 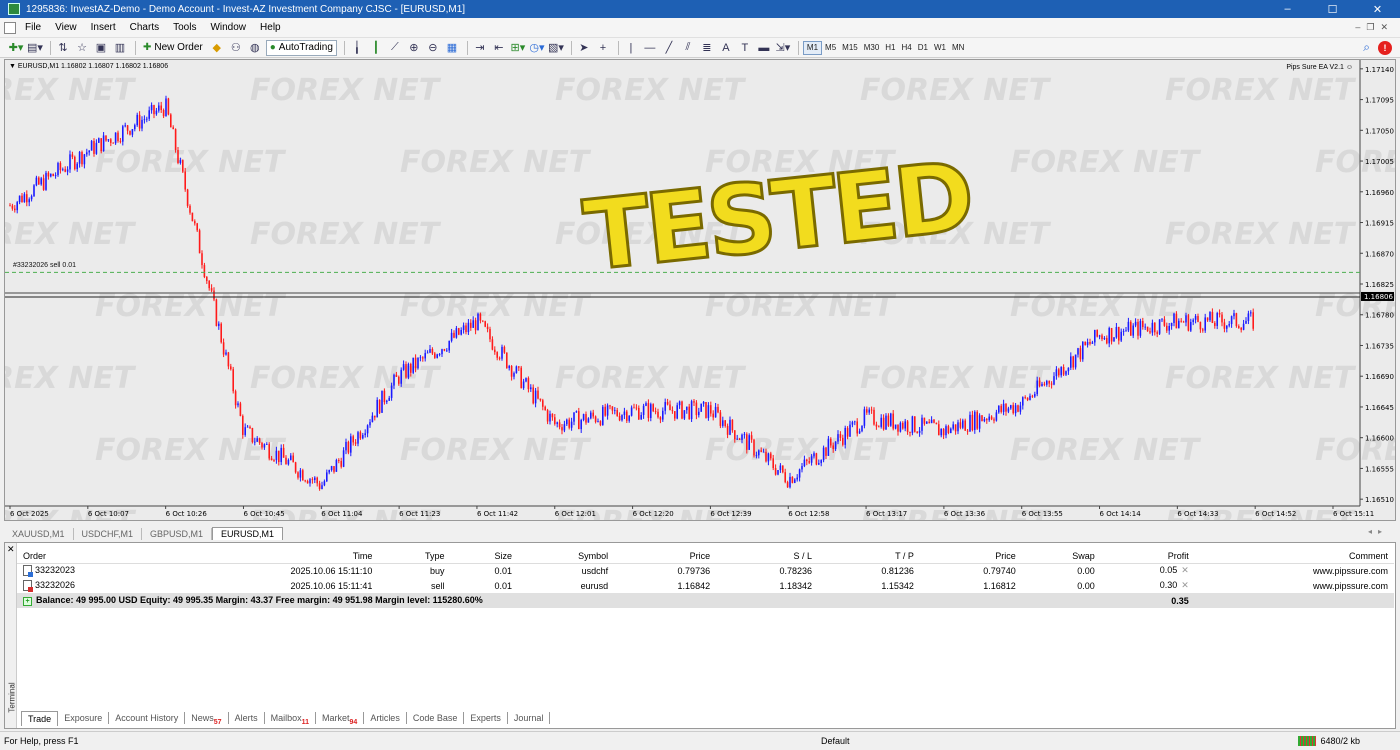 What do you see at coordinates (1329, 741) in the screenshot?
I see `connection-status: 6480/2 kb` at bounding box center [1329, 741].